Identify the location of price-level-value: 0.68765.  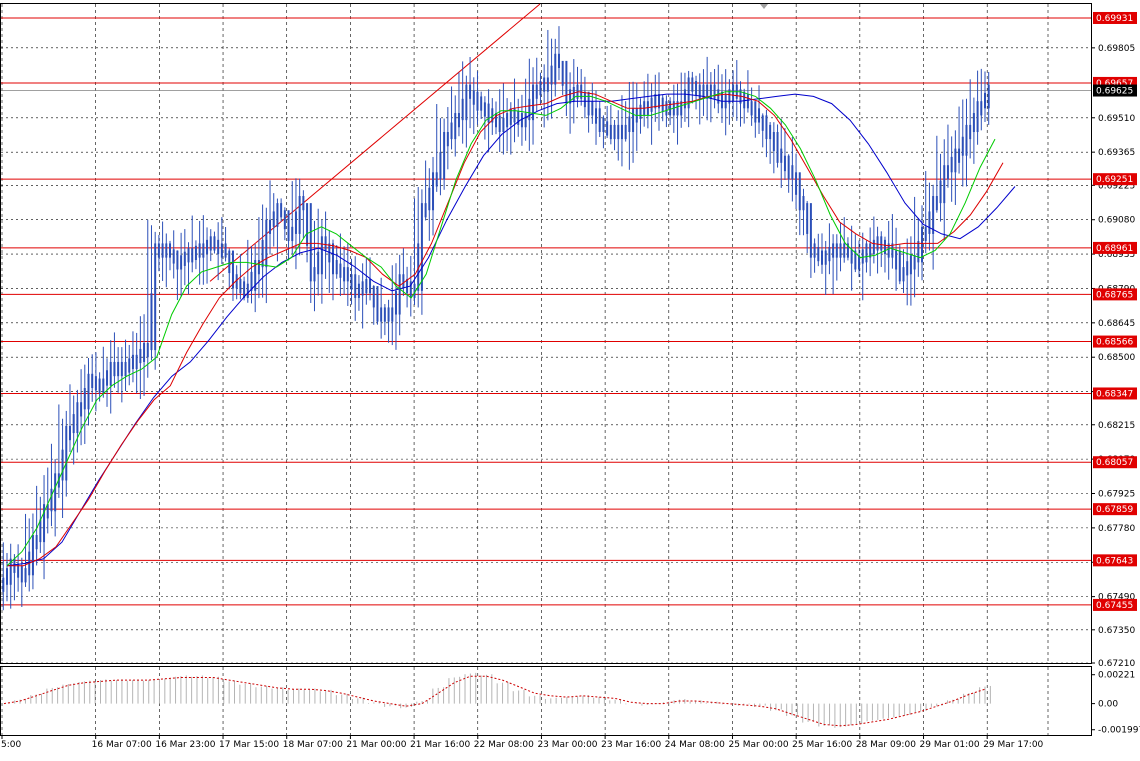
(1114, 295).